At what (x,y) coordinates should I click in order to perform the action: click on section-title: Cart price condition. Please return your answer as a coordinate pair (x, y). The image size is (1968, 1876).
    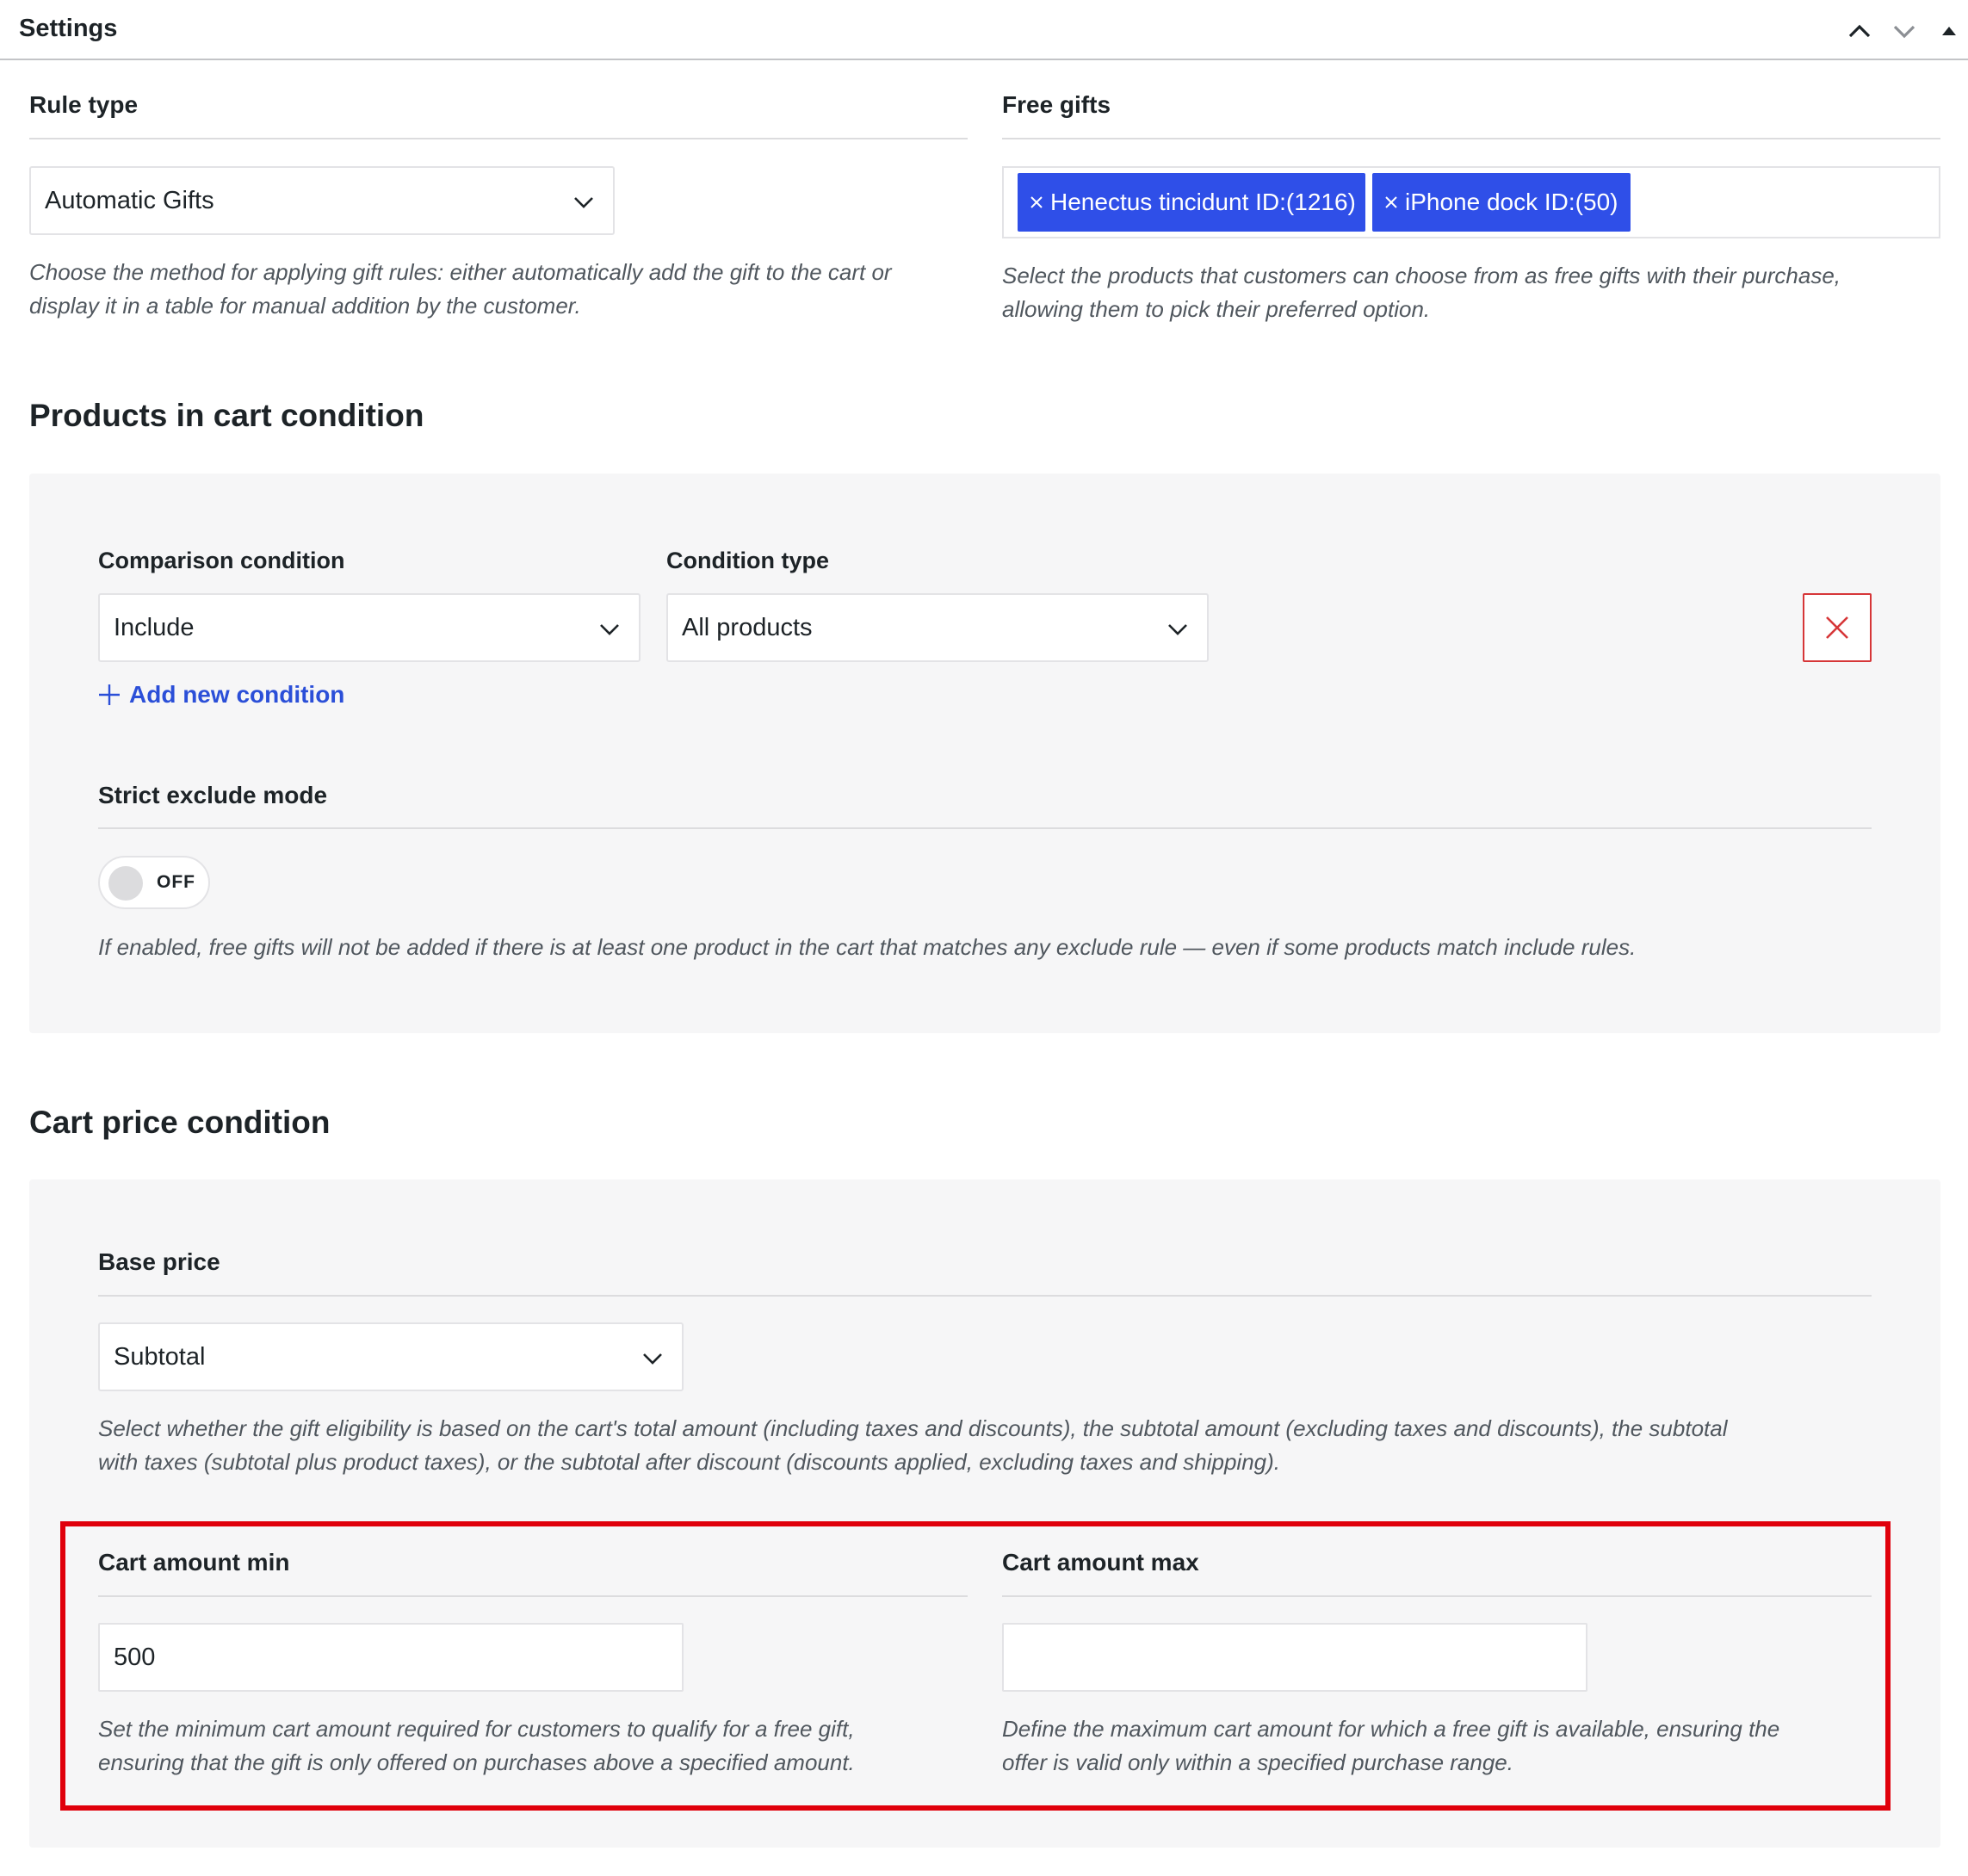
    Looking at the image, I should click on (180, 1122).